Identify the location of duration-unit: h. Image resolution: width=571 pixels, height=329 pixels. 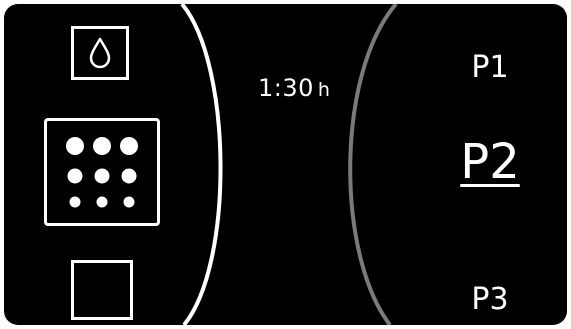
(324, 90).